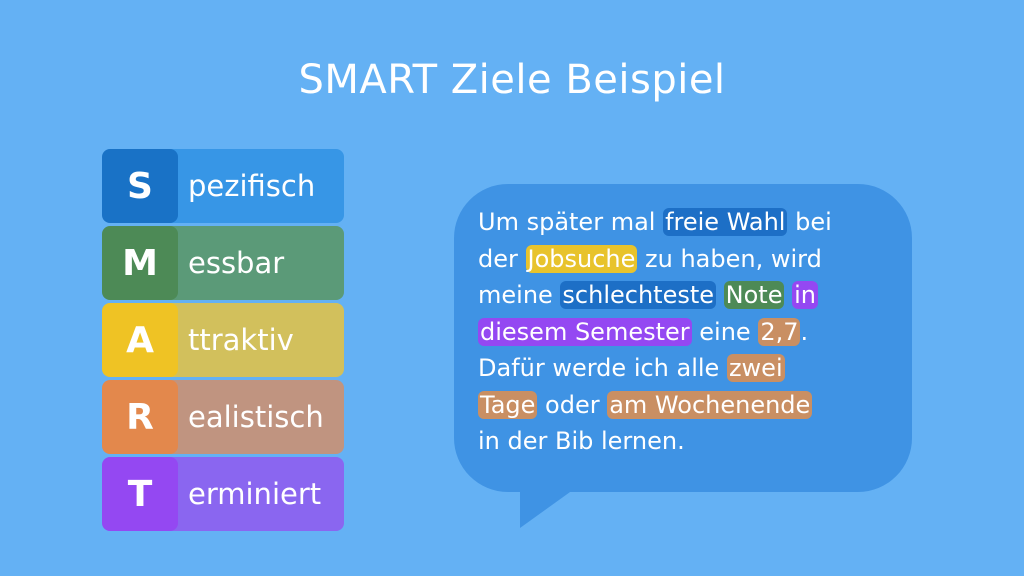 The width and height of the screenshot is (1024, 576). What do you see at coordinates (602, 368) in the screenshot?
I see `text-segment: Dafür werde ich alle` at bounding box center [602, 368].